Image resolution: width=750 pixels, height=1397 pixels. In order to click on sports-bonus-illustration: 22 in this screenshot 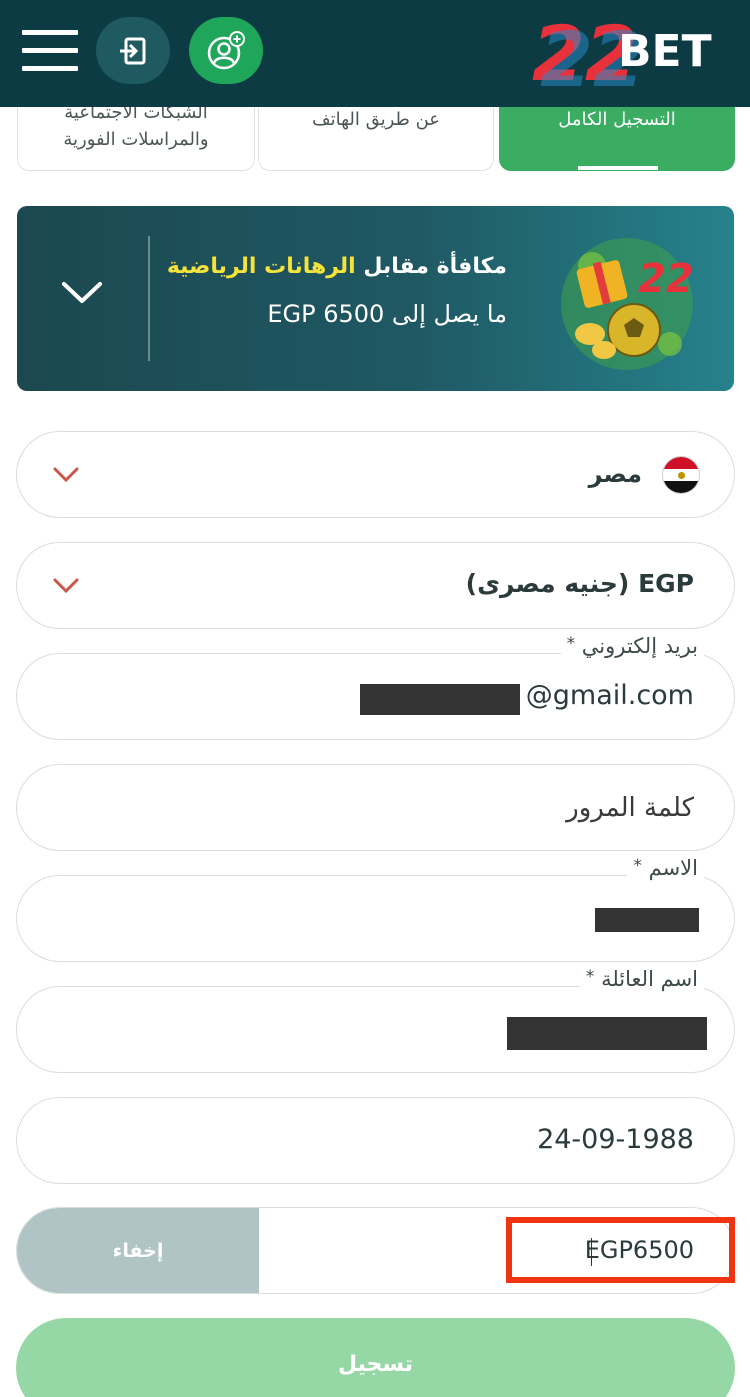, I will do `click(627, 304)`.